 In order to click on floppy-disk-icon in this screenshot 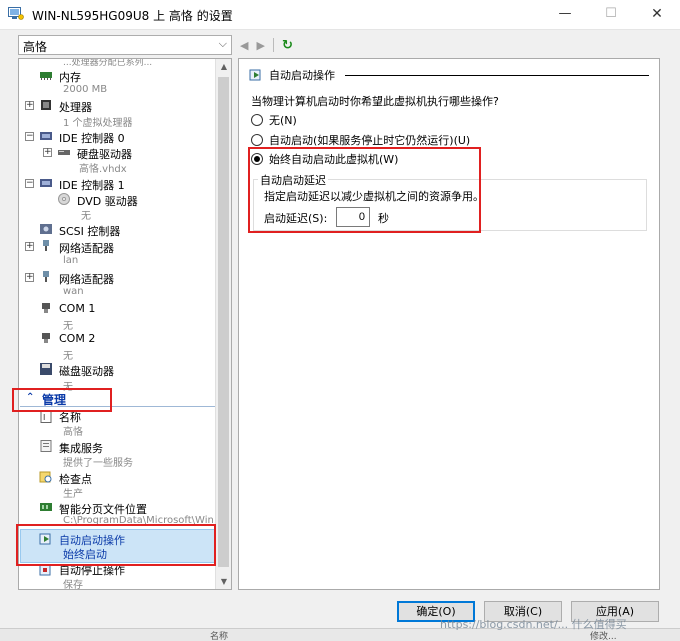, I will do `click(46, 369)`.